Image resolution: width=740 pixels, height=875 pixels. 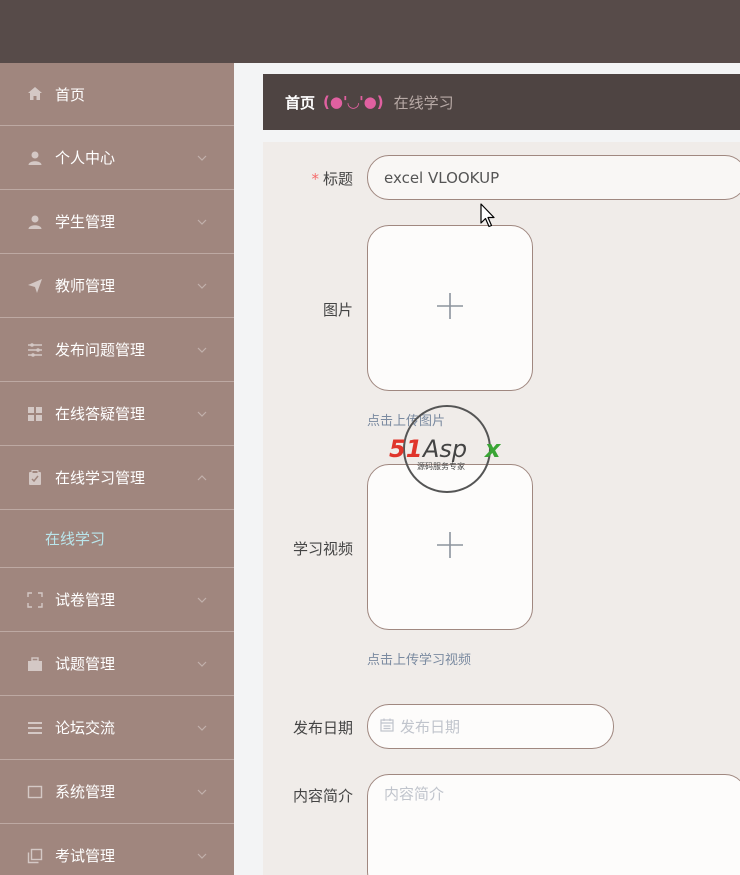 I want to click on sidebar-subitem-label: 在线学习, so click(x=75, y=539).